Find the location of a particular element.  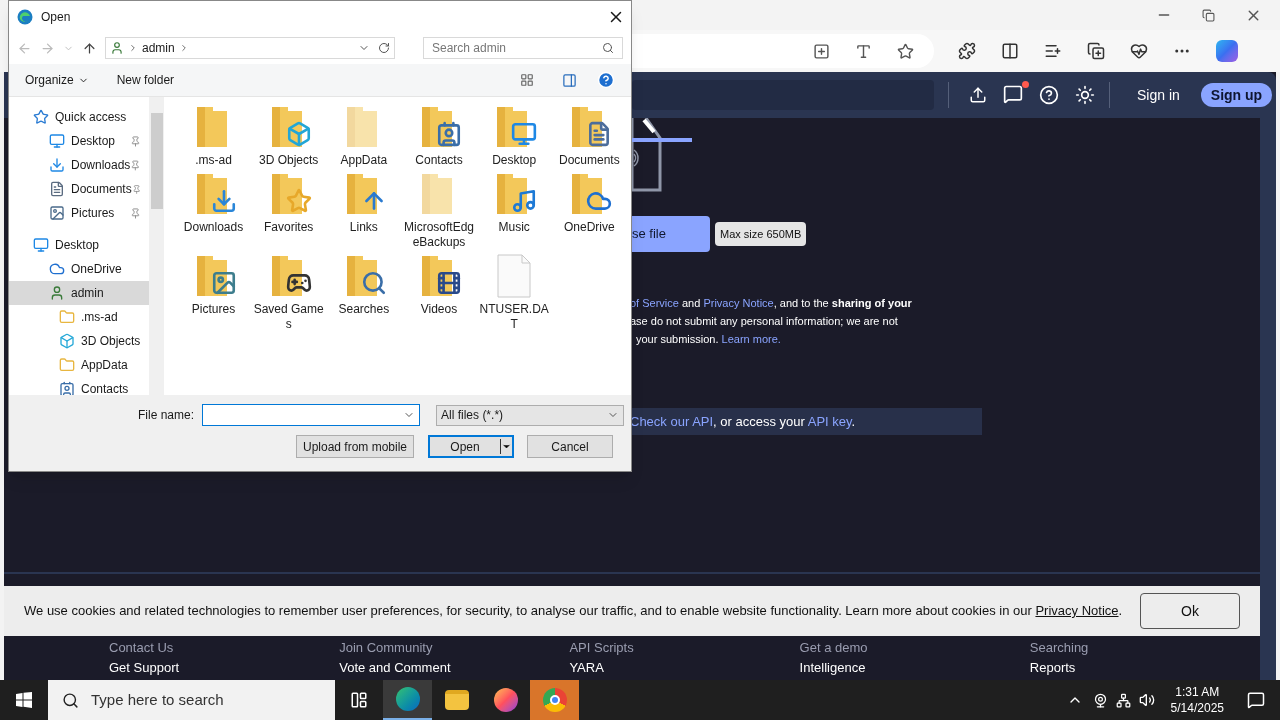

file-item: Music is located at coordinates (514, 211).